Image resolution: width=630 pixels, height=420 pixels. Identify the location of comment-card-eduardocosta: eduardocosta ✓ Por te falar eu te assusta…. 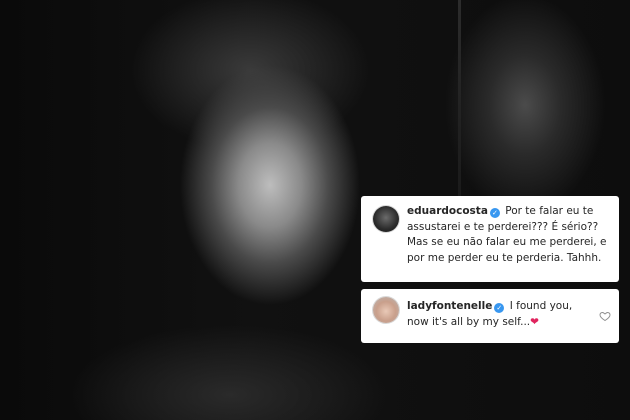
(490, 239).